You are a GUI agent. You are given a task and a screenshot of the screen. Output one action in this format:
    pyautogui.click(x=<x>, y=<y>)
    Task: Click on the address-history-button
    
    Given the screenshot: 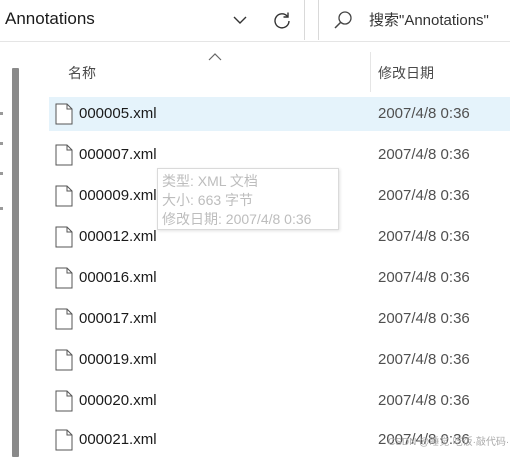 What is the action you would take?
    pyautogui.click(x=240, y=20)
    